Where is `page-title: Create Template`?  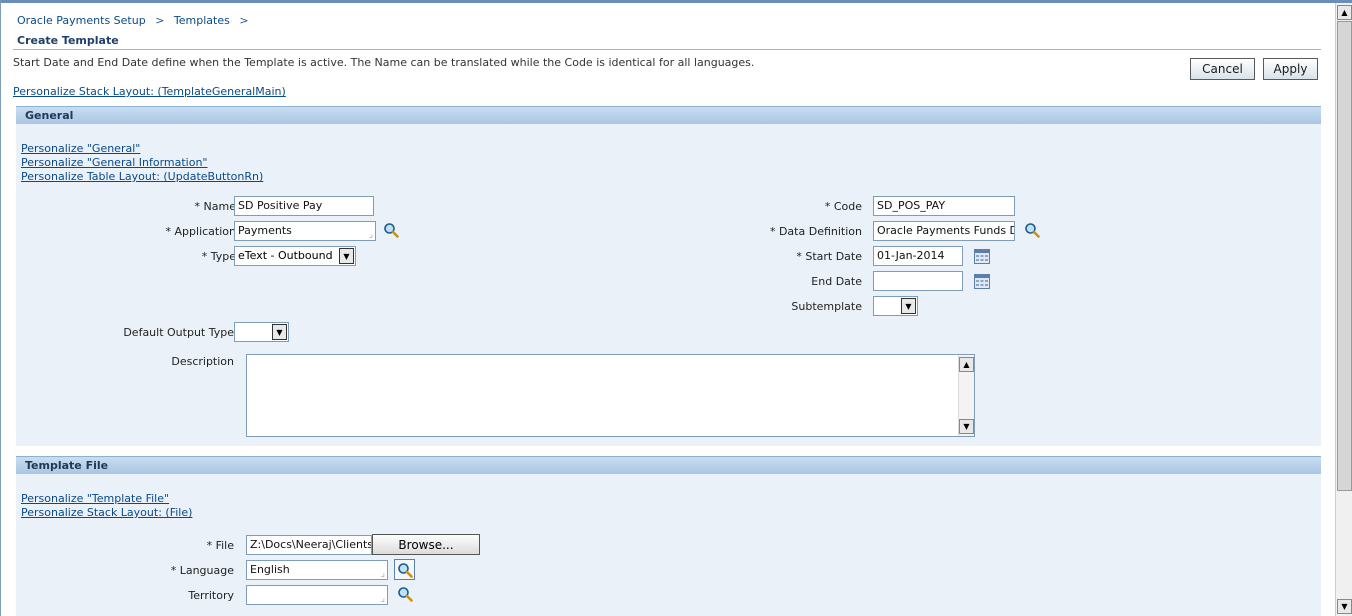 page-title: Create Template is located at coordinates (68, 40).